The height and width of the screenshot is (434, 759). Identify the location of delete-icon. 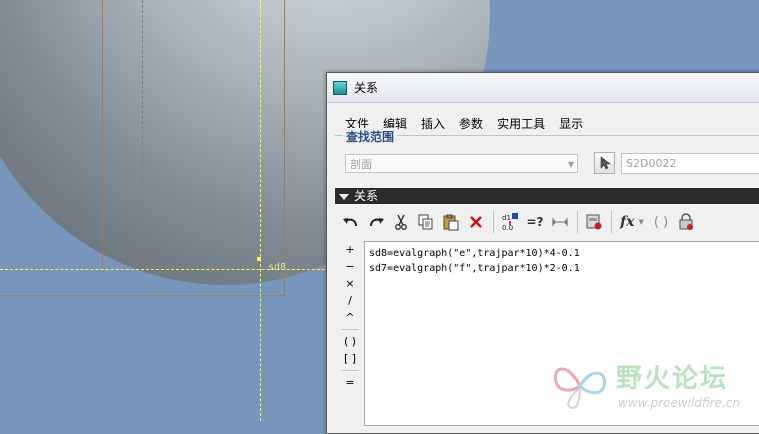
(476, 222).